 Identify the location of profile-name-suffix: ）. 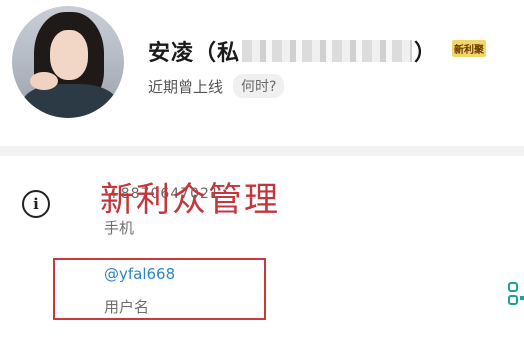
(425, 53).